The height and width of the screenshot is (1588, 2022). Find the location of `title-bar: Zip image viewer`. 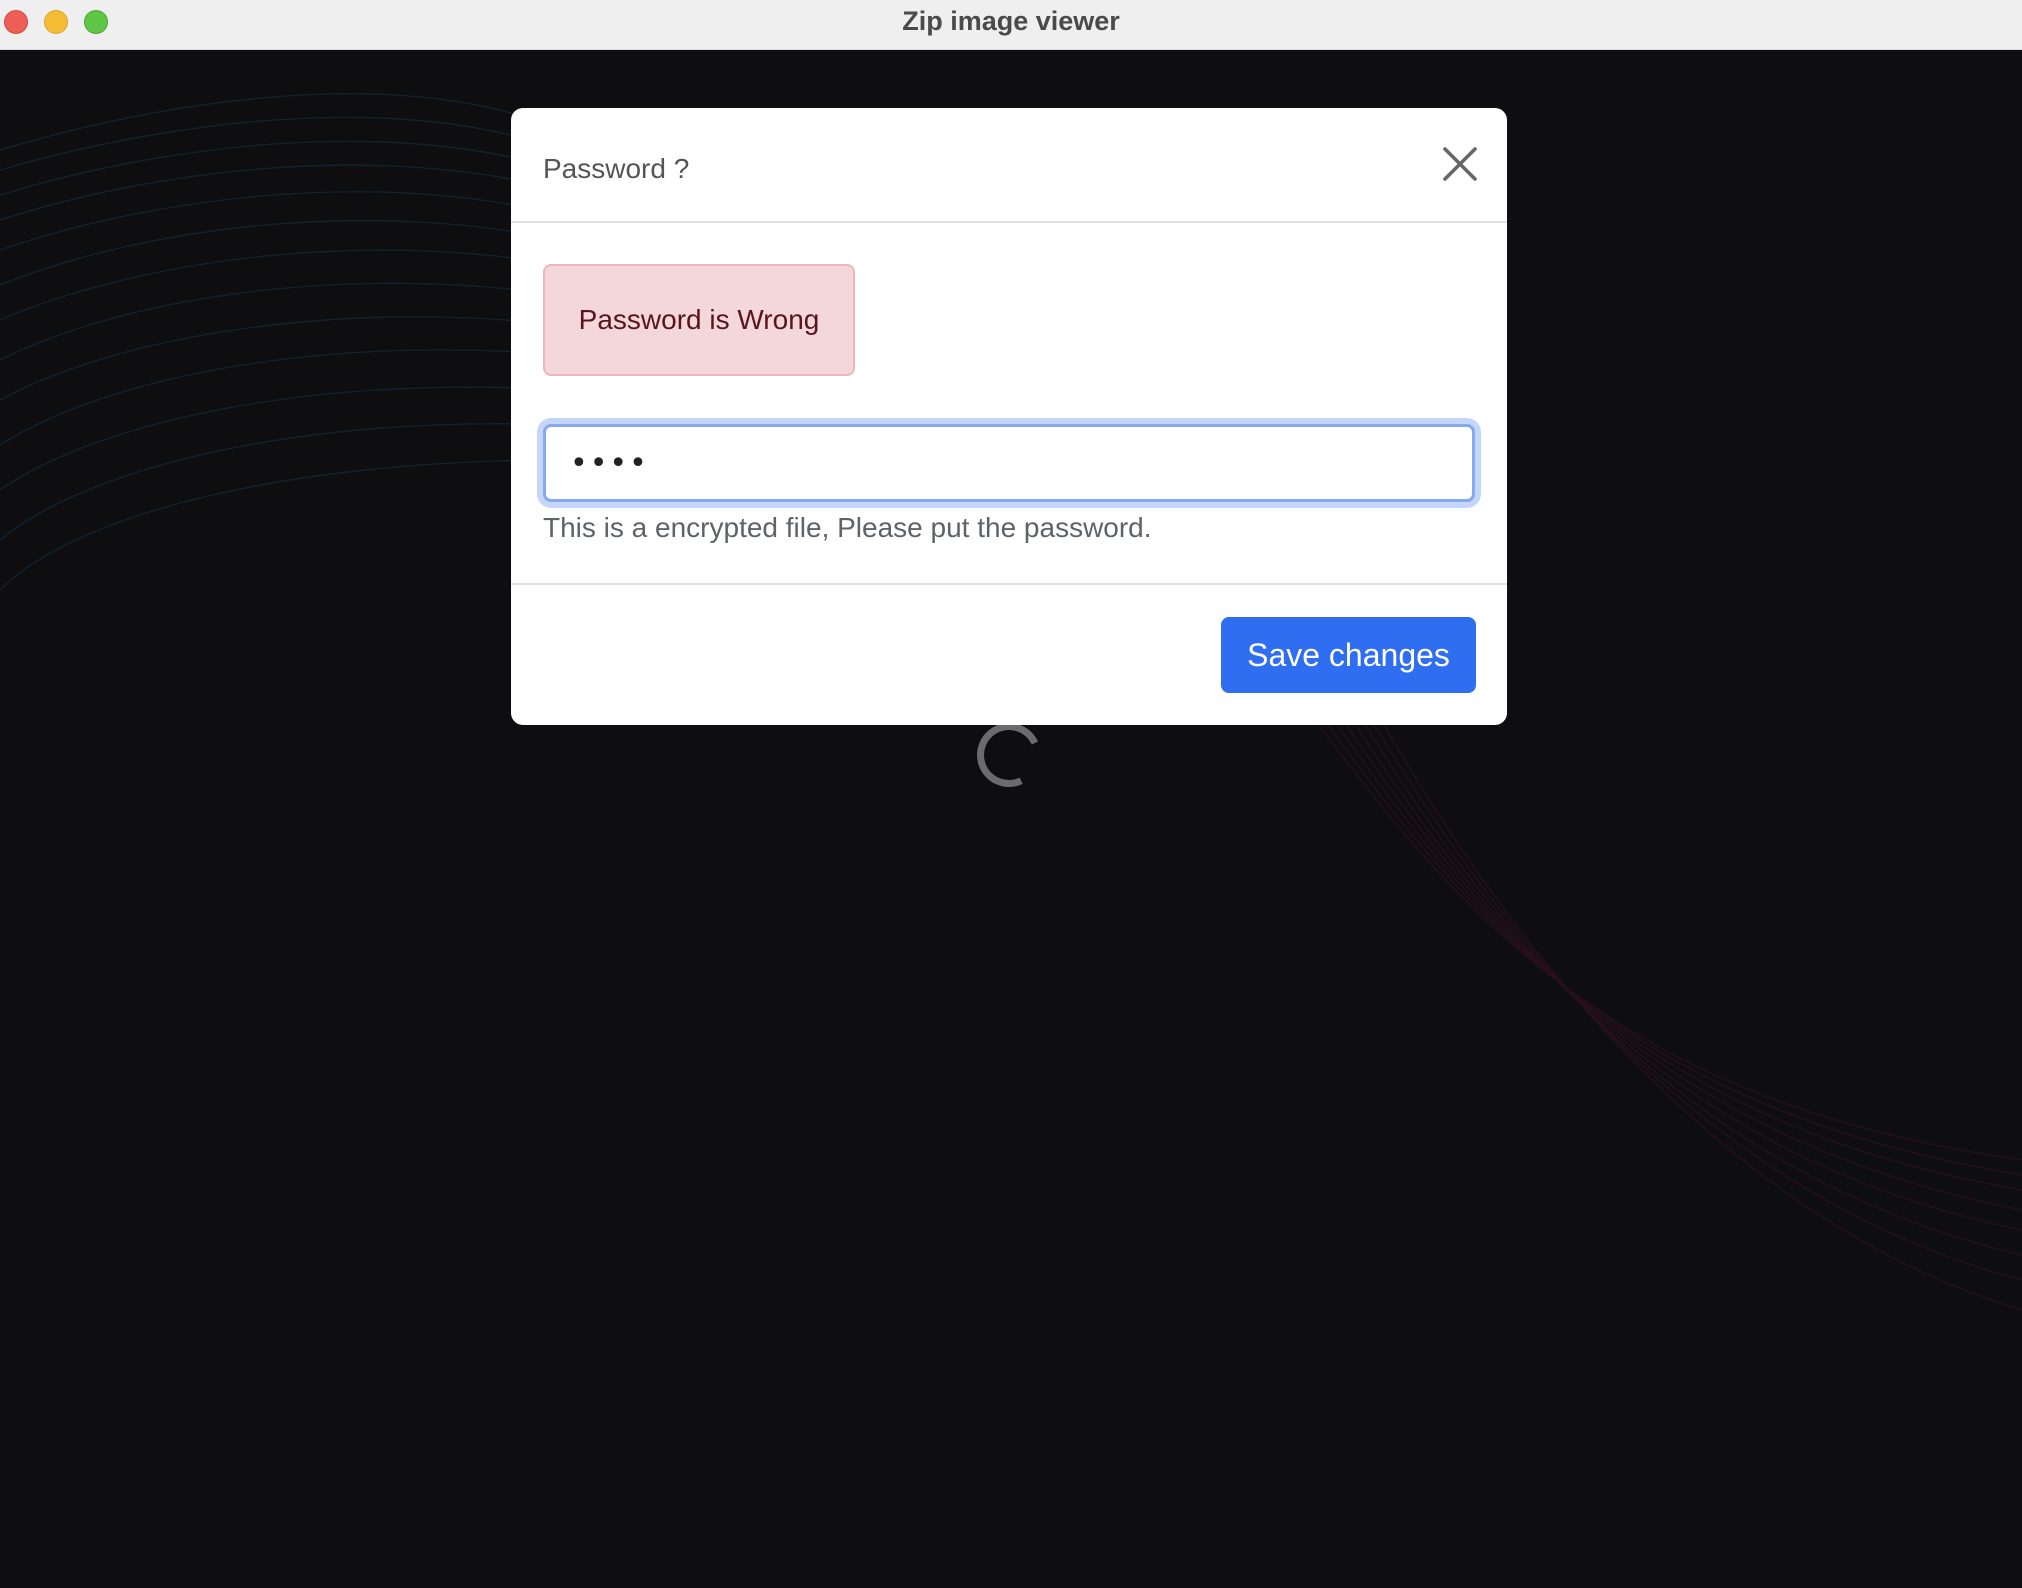

title-bar: Zip image viewer is located at coordinates (1011, 25).